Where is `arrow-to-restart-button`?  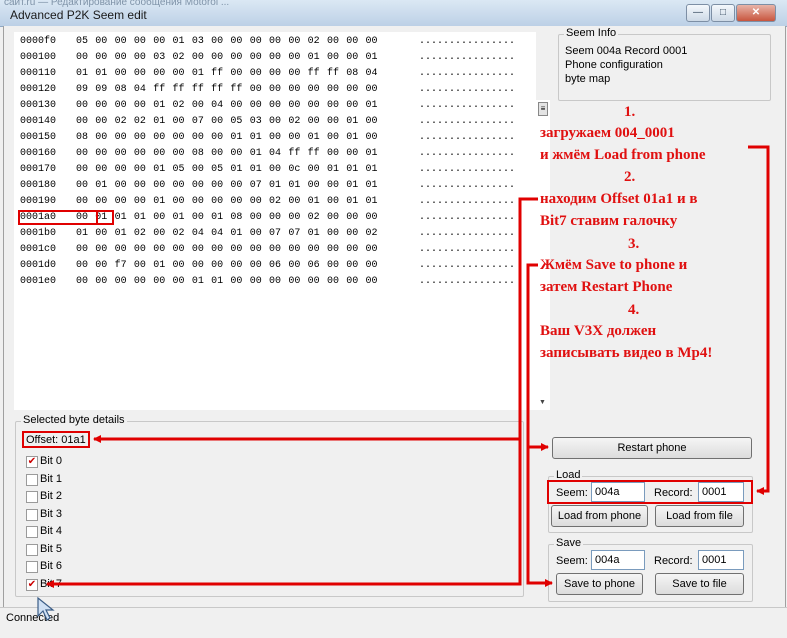 arrow-to-restart-button is located at coordinates (537, 357).